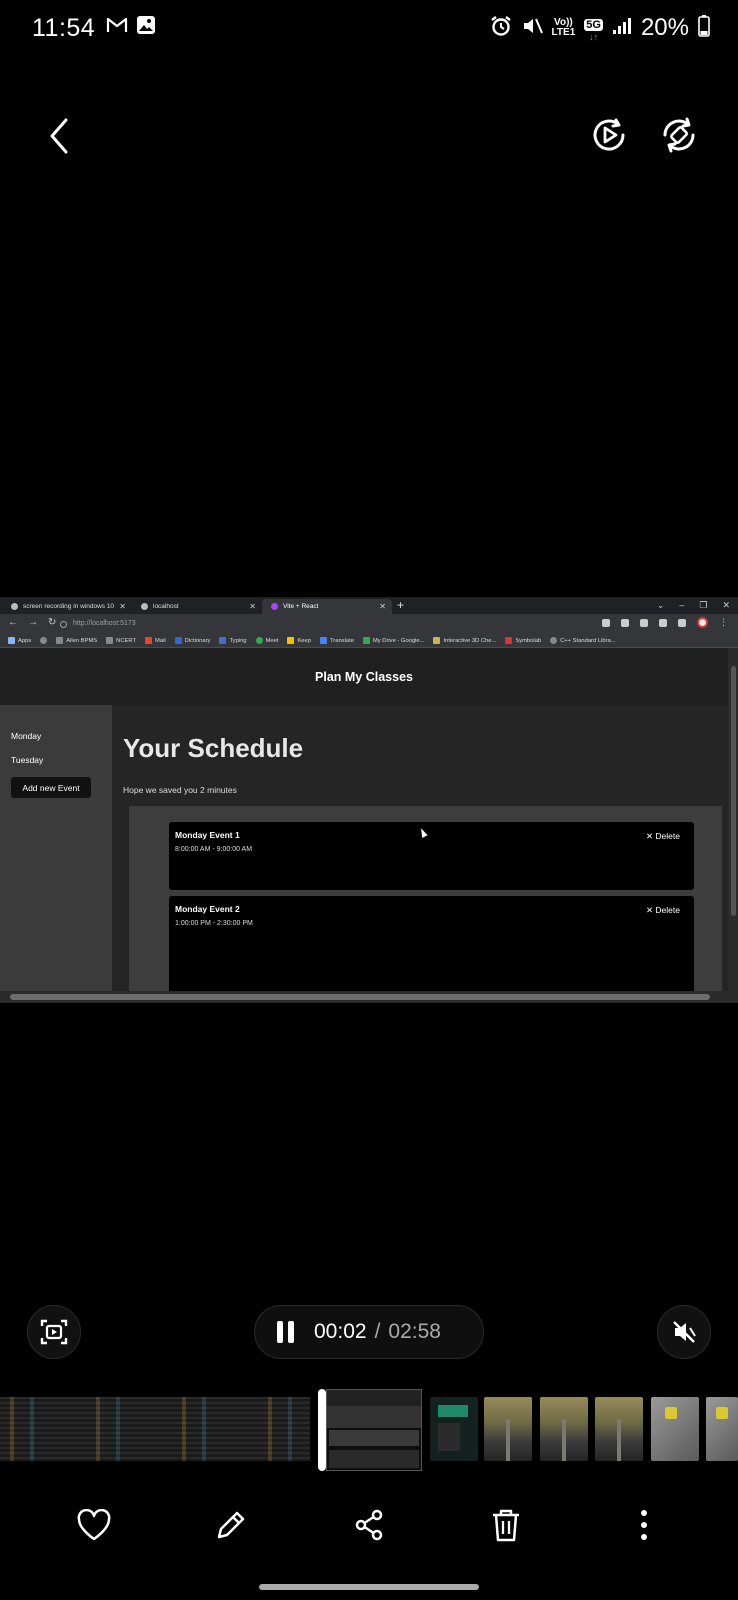  I want to click on pause-icon, so click(285, 1332).